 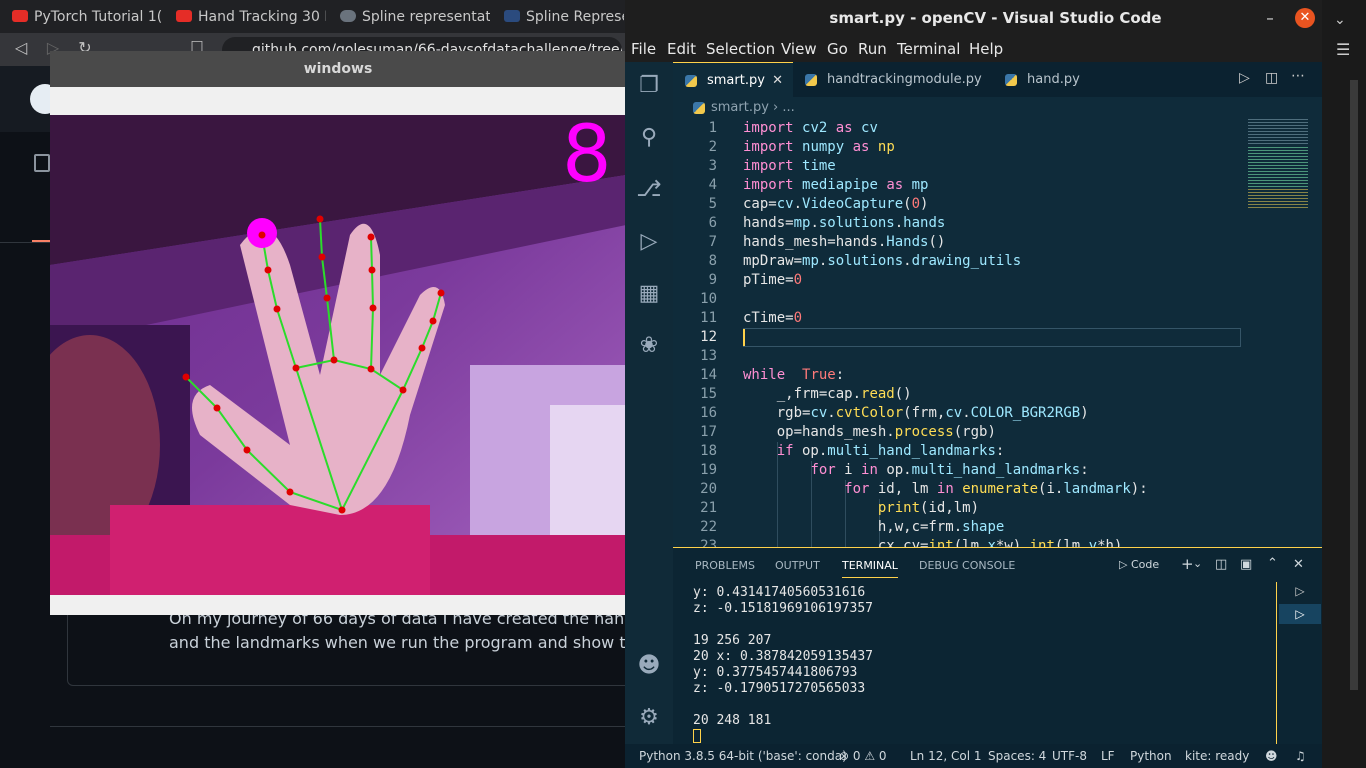 I want to click on extensions-icon: ▦, so click(x=649, y=294).